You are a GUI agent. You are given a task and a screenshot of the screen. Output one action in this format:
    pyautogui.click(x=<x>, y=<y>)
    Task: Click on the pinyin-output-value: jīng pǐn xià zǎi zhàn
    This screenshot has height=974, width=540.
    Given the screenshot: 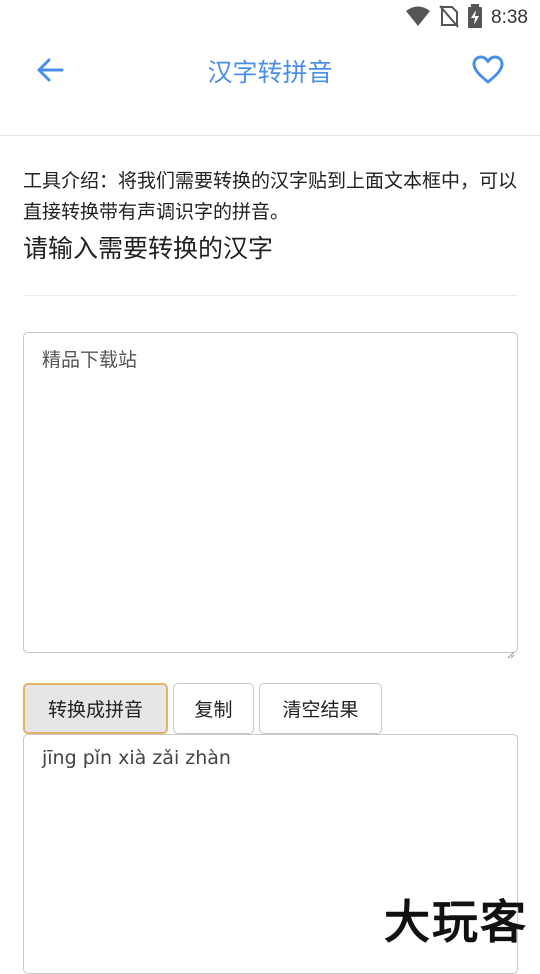 What is the action you would take?
    pyautogui.click(x=136, y=758)
    